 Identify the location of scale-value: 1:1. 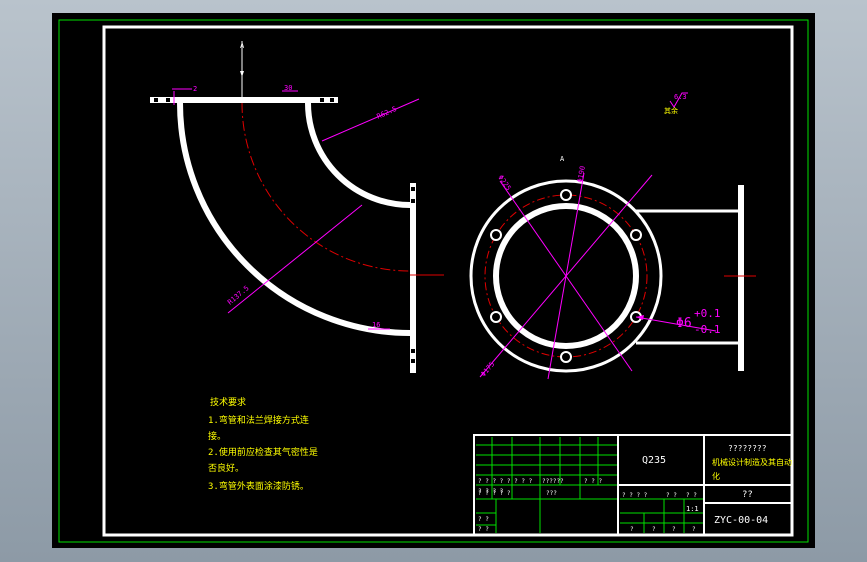
(692, 509).